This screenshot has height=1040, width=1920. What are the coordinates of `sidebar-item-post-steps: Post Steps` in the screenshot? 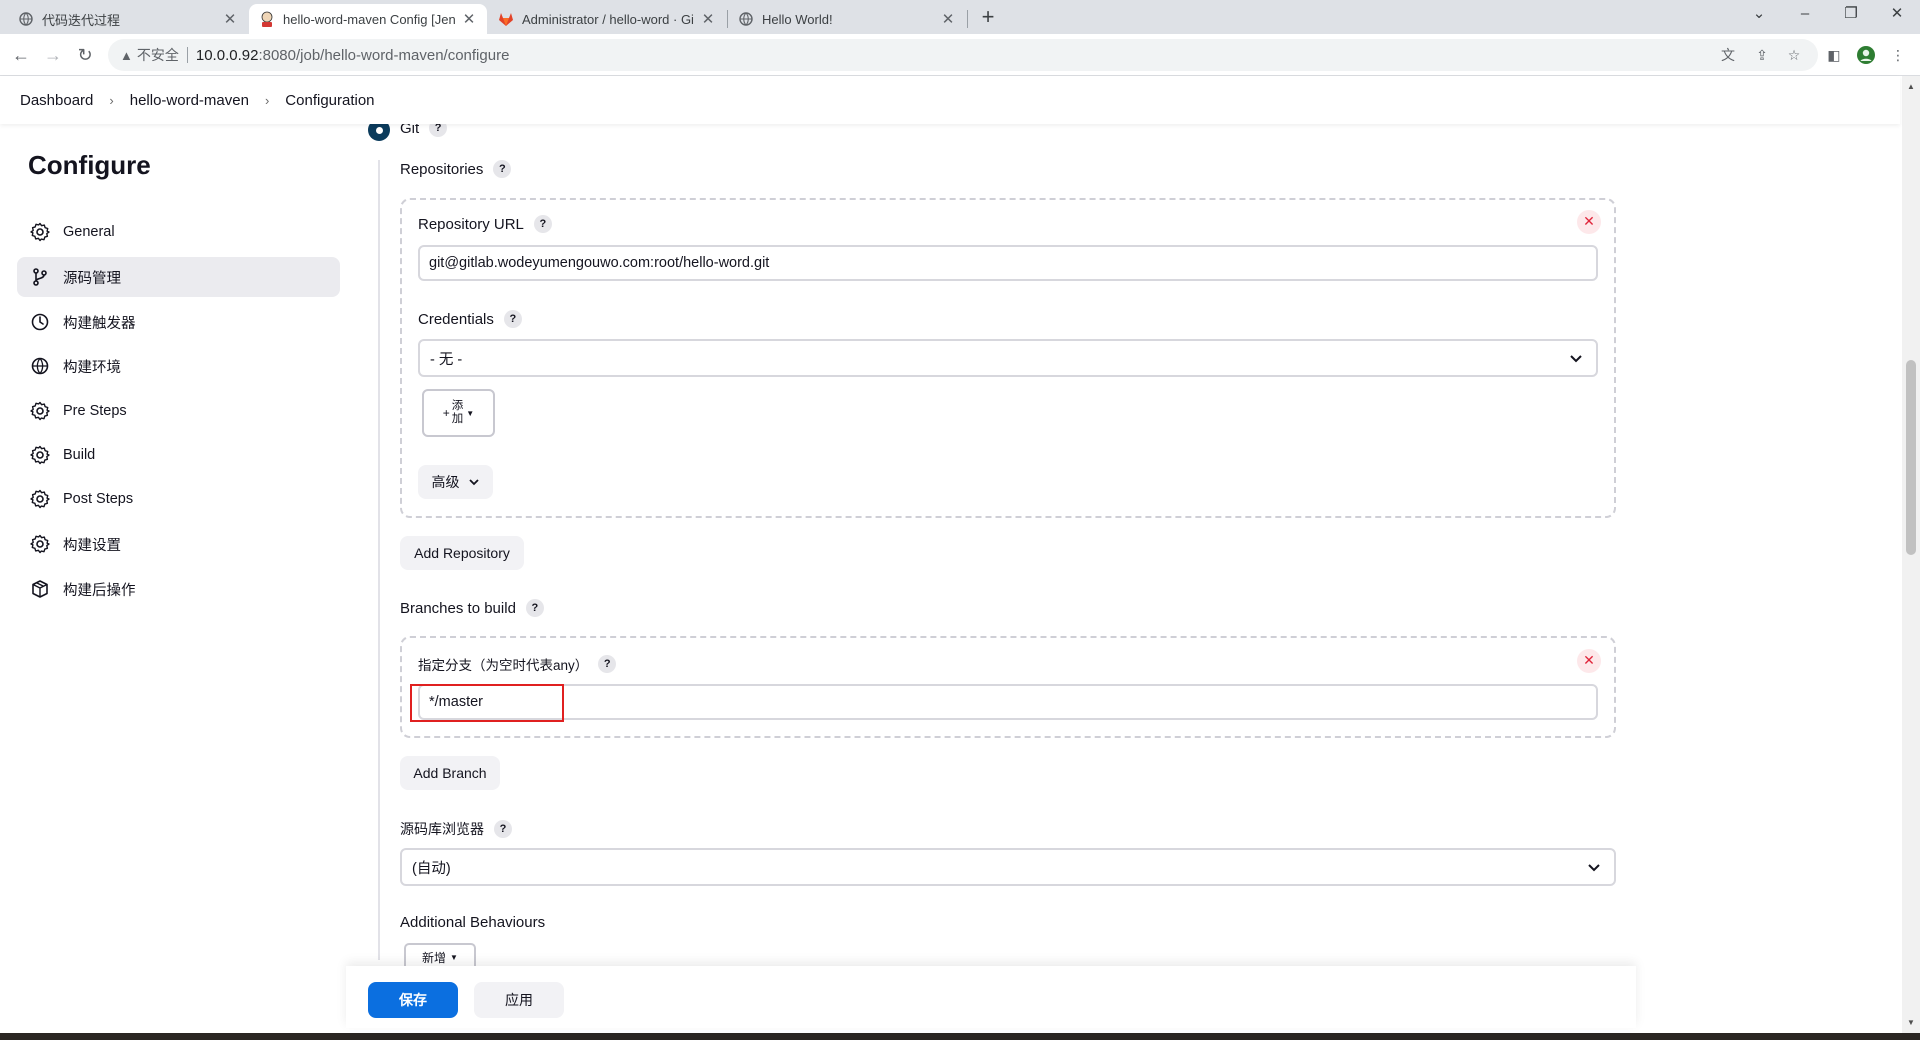 It's located at (178, 499).